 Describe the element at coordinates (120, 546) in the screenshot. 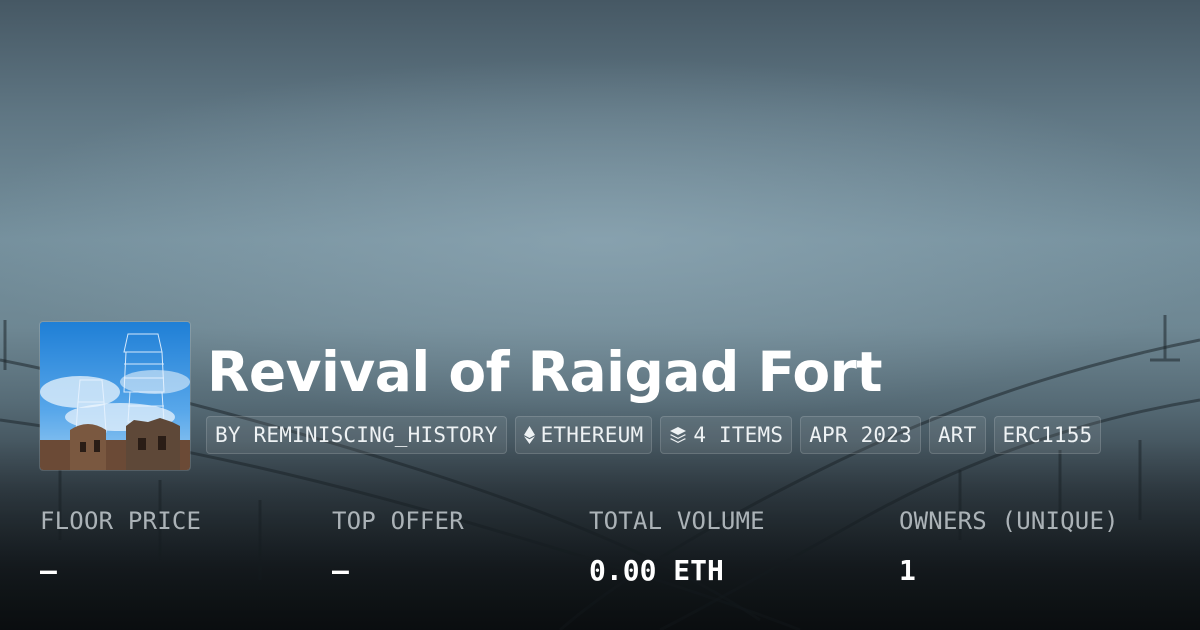

I see `floor-price-stat: FLOOR PRICE –` at that location.